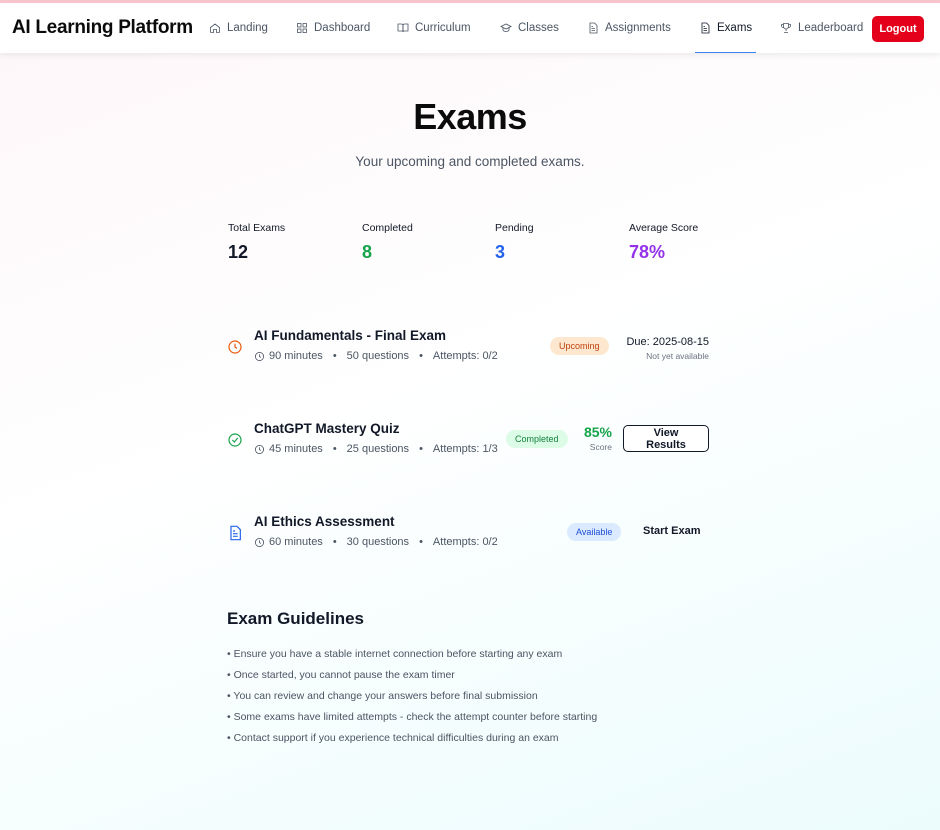  What do you see at coordinates (257, 228) in the screenshot?
I see `stat-label: Total Exams` at bounding box center [257, 228].